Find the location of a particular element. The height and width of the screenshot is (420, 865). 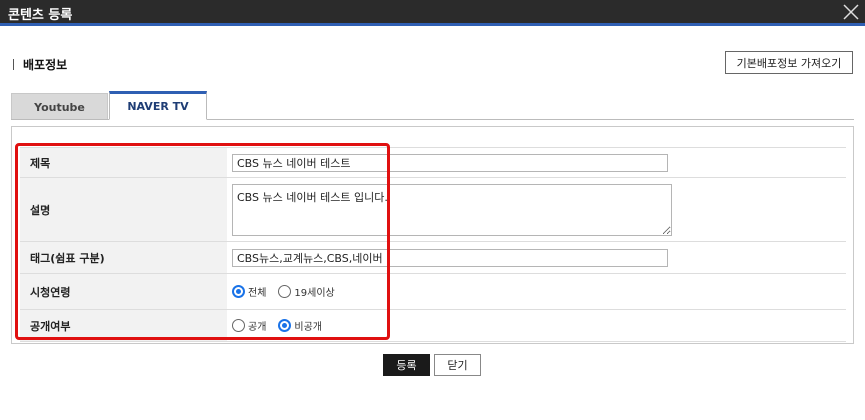

description-textarea: CBS 뉴스 네이버 테스트 입니다. is located at coordinates (452, 209).